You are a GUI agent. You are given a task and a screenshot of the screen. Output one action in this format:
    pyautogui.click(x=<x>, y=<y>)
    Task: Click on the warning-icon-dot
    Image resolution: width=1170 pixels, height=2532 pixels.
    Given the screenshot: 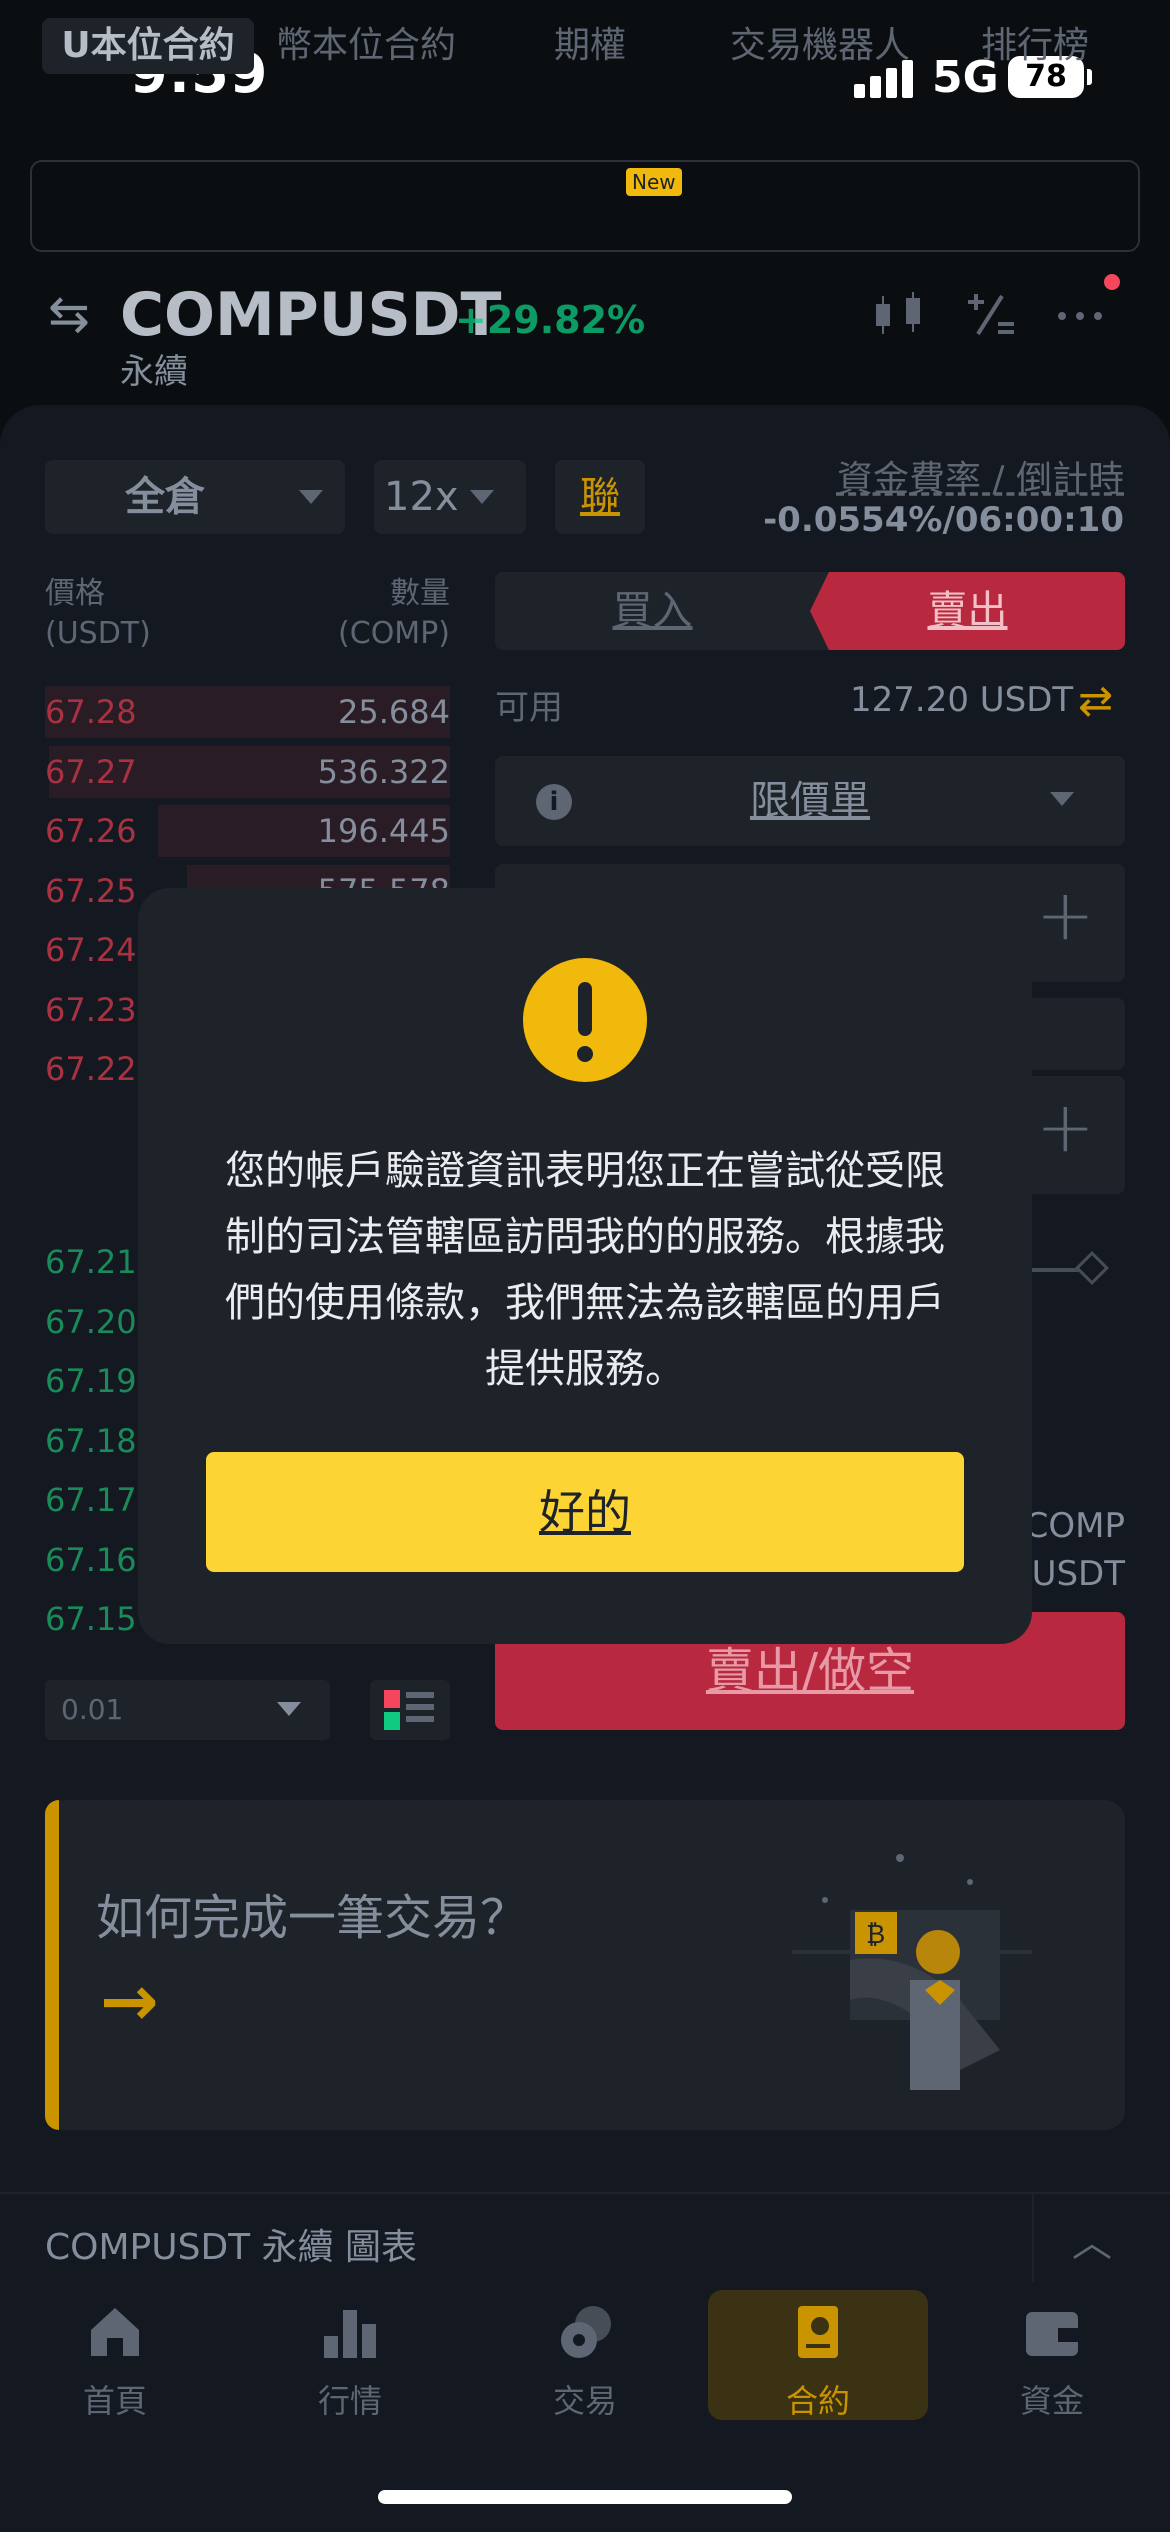 What is the action you would take?
    pyautogui.click(x=585, y=1054)
    